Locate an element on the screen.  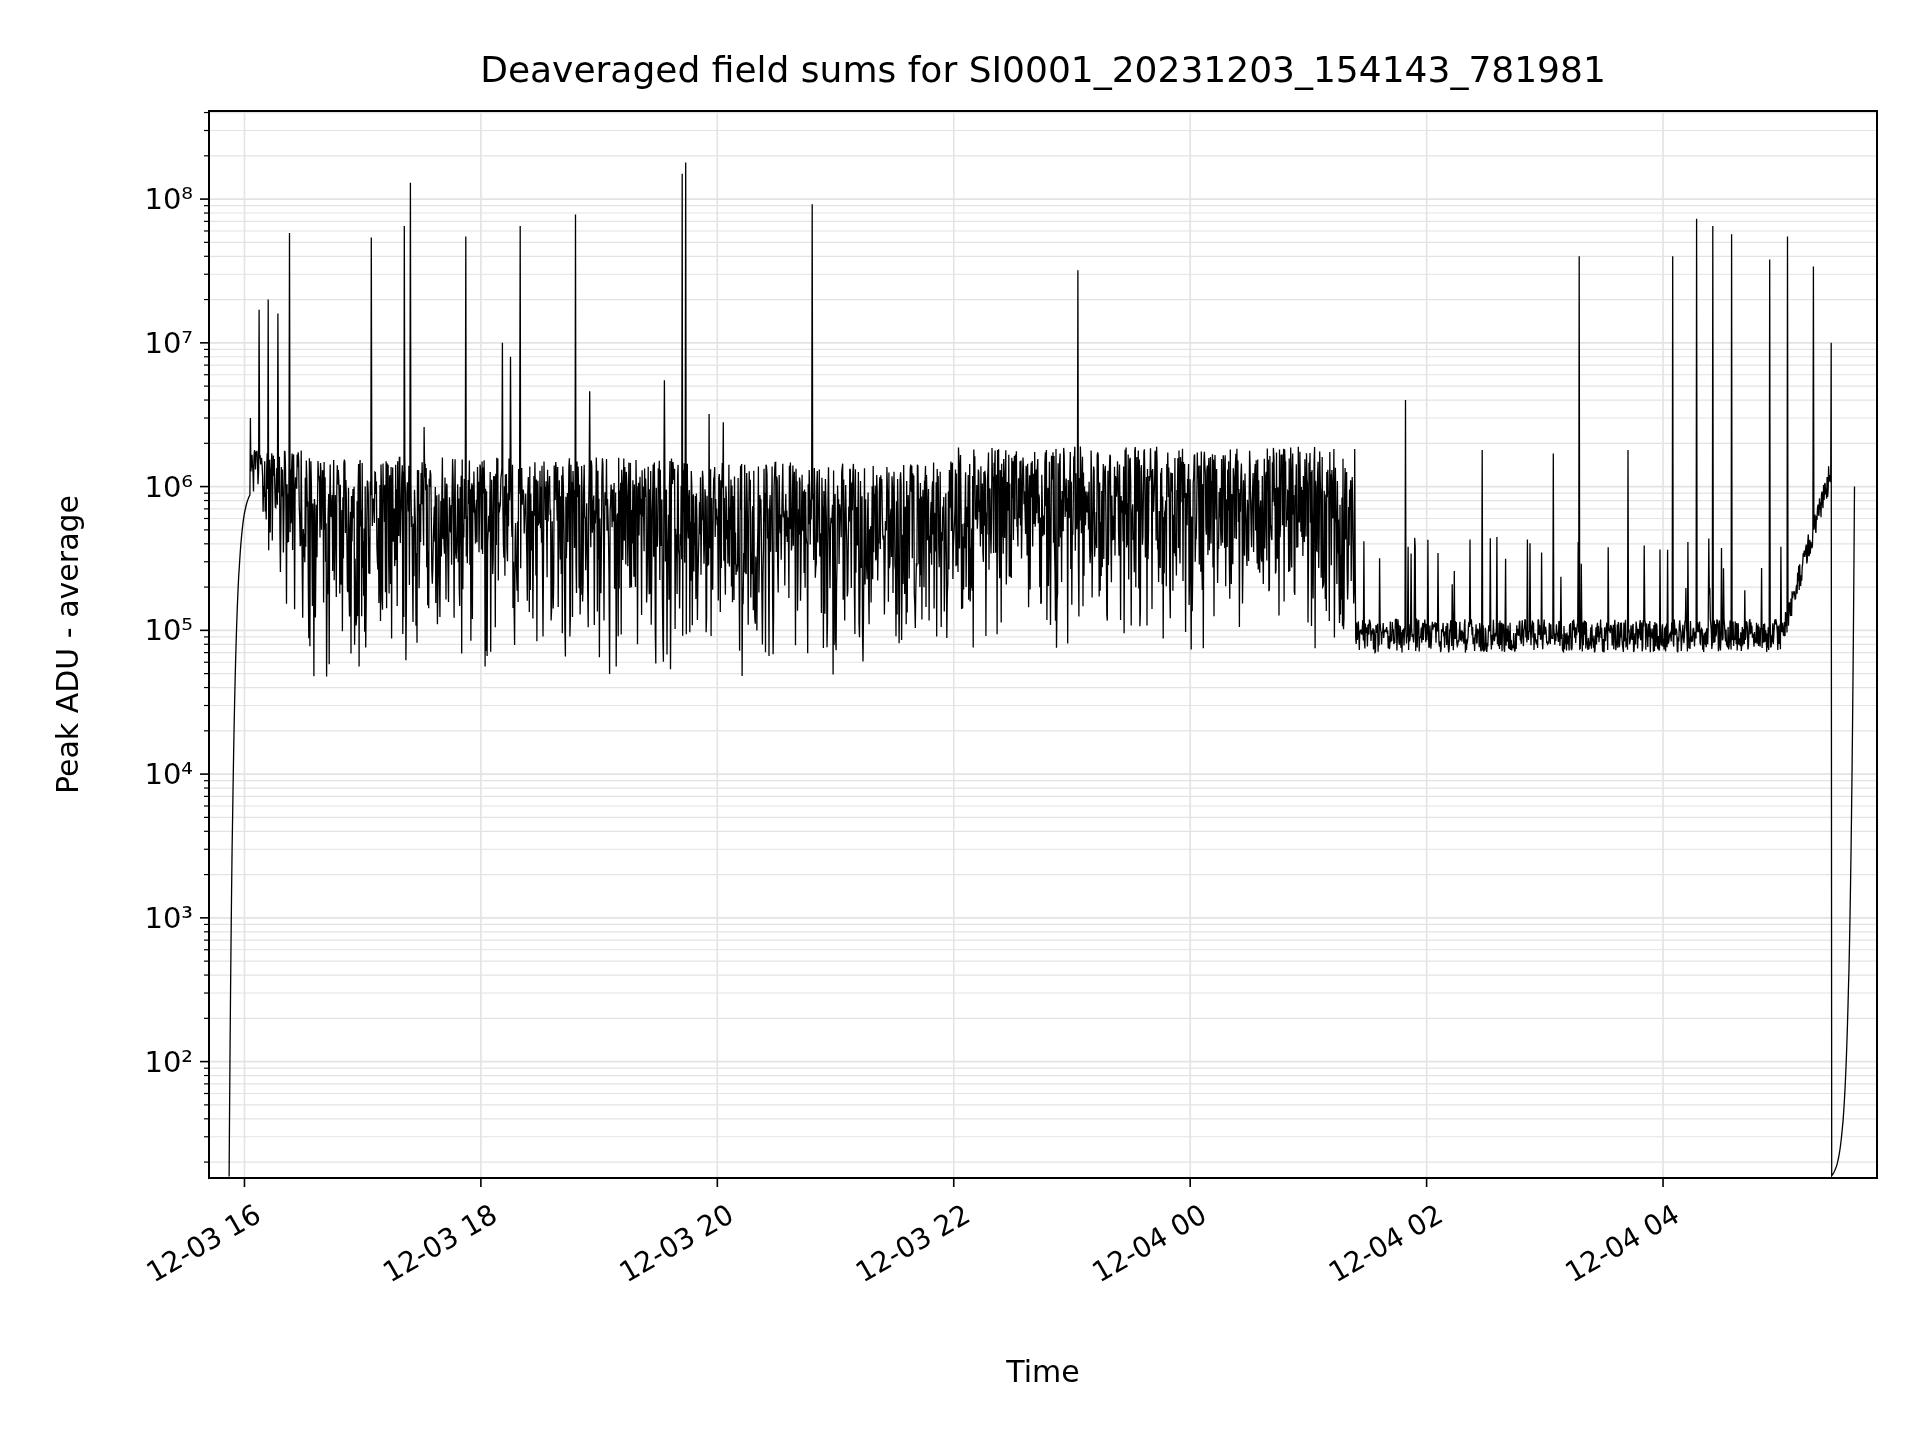
tick-label: 10⁷ is located at coordinates (168, 342).